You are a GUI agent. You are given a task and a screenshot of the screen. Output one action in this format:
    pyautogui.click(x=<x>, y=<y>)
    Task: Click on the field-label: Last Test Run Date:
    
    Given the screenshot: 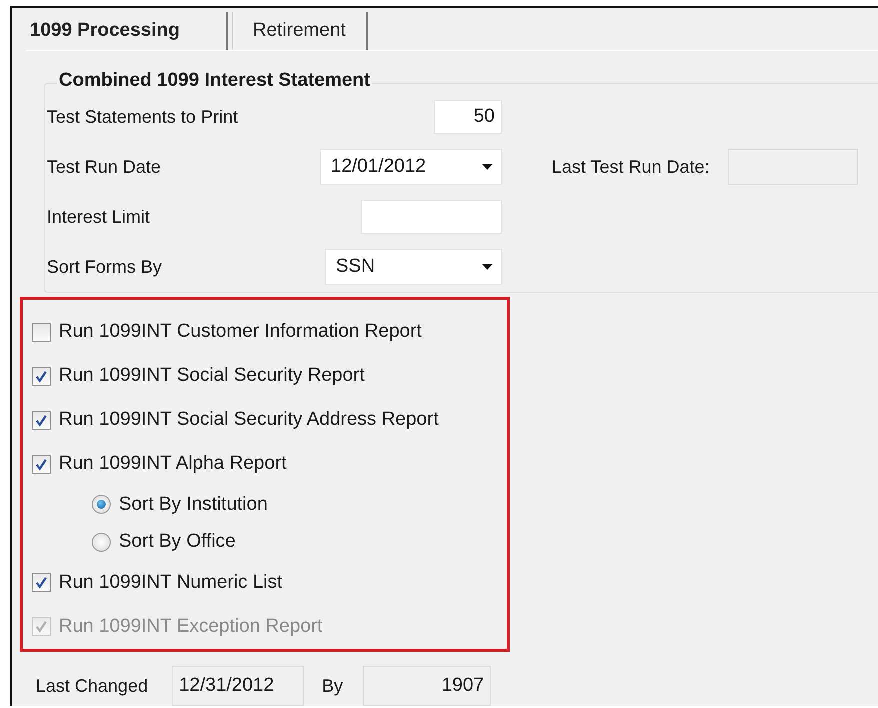 What is the action you would take?
    pyautogui.click(x=631, y=167)
    